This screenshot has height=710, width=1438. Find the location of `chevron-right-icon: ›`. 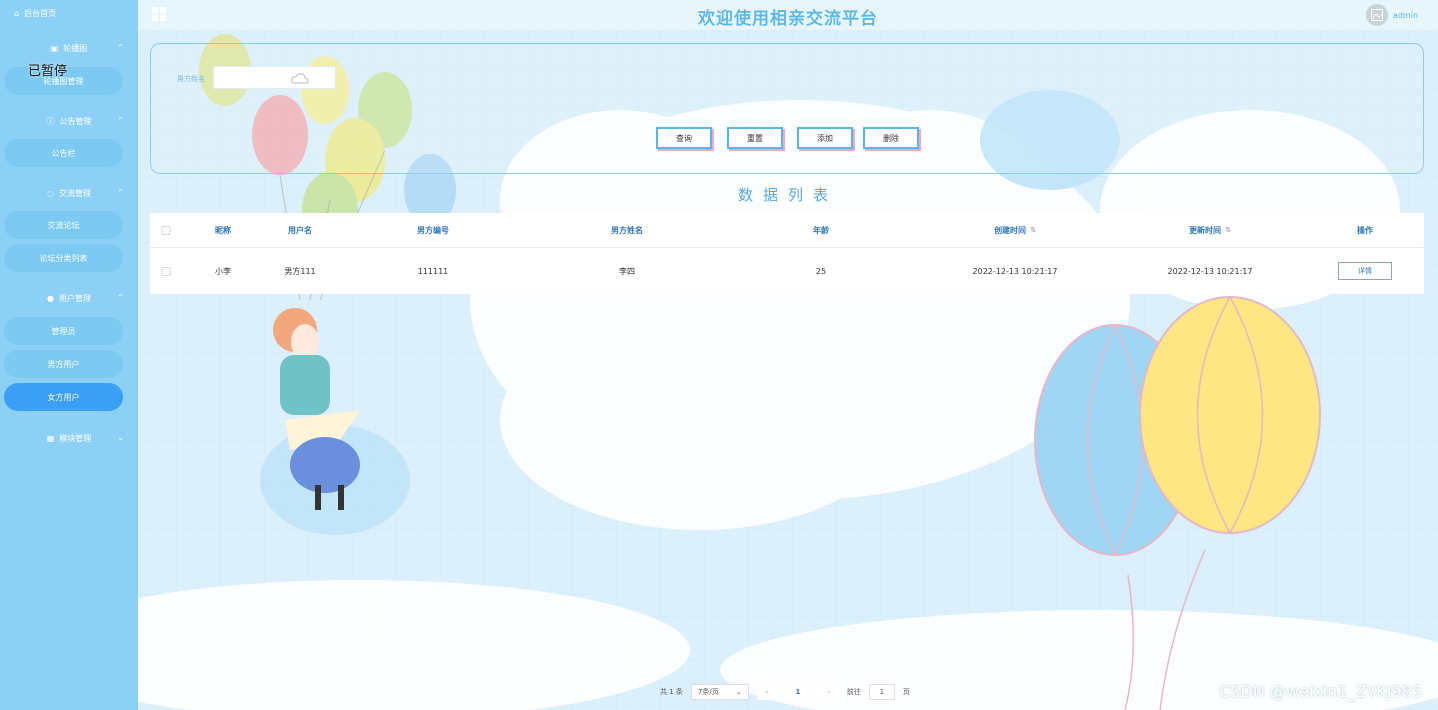

chevron-right-icon: › is located at coordinates (829, 692).